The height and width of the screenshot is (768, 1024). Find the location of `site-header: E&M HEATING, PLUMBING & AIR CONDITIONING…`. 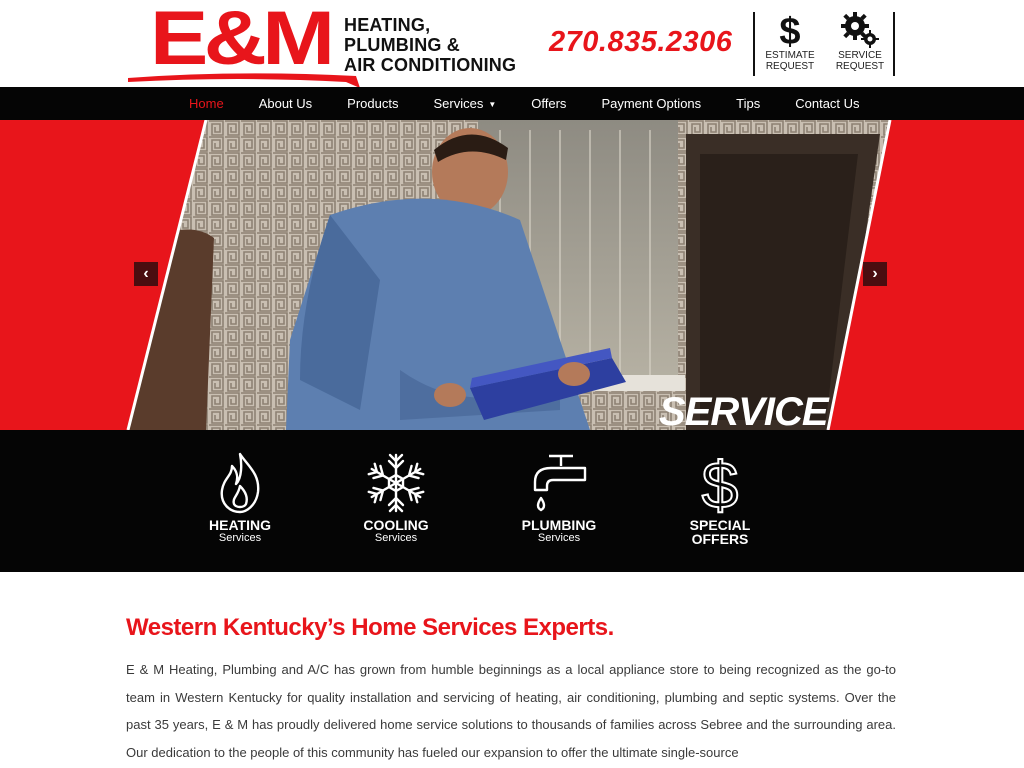

site-header: E&M HEATING, PLUMBING & AIR CONDITIONING… is located at coordinates (512, 44).